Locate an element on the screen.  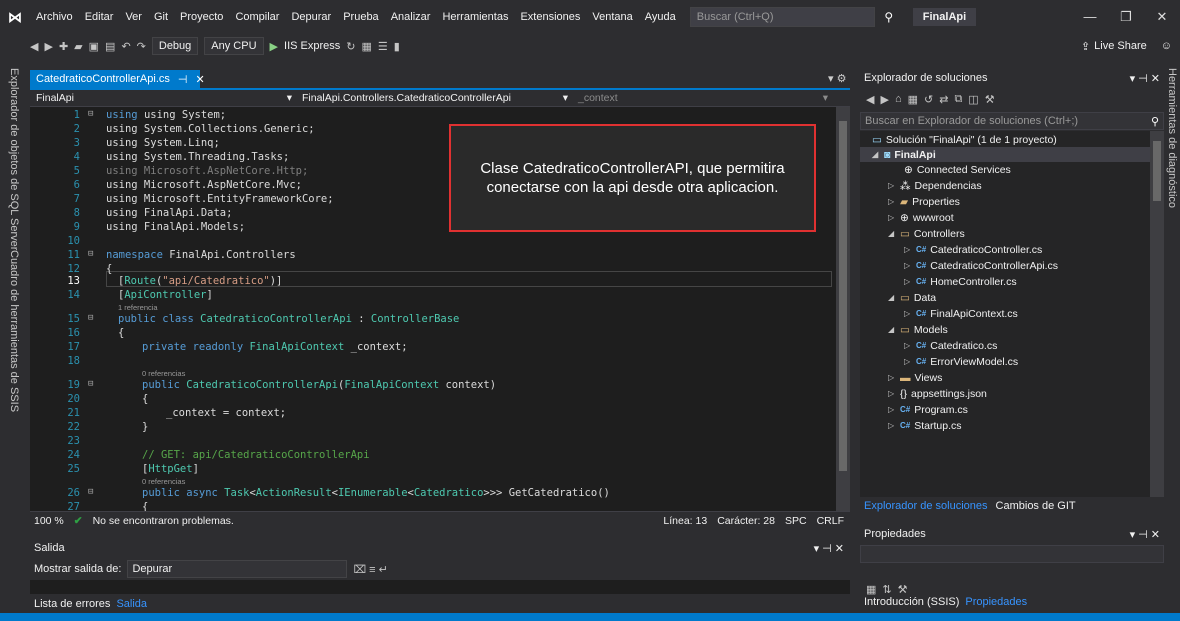
spacing-indicator: SPC is located at coordinates (796, 521).